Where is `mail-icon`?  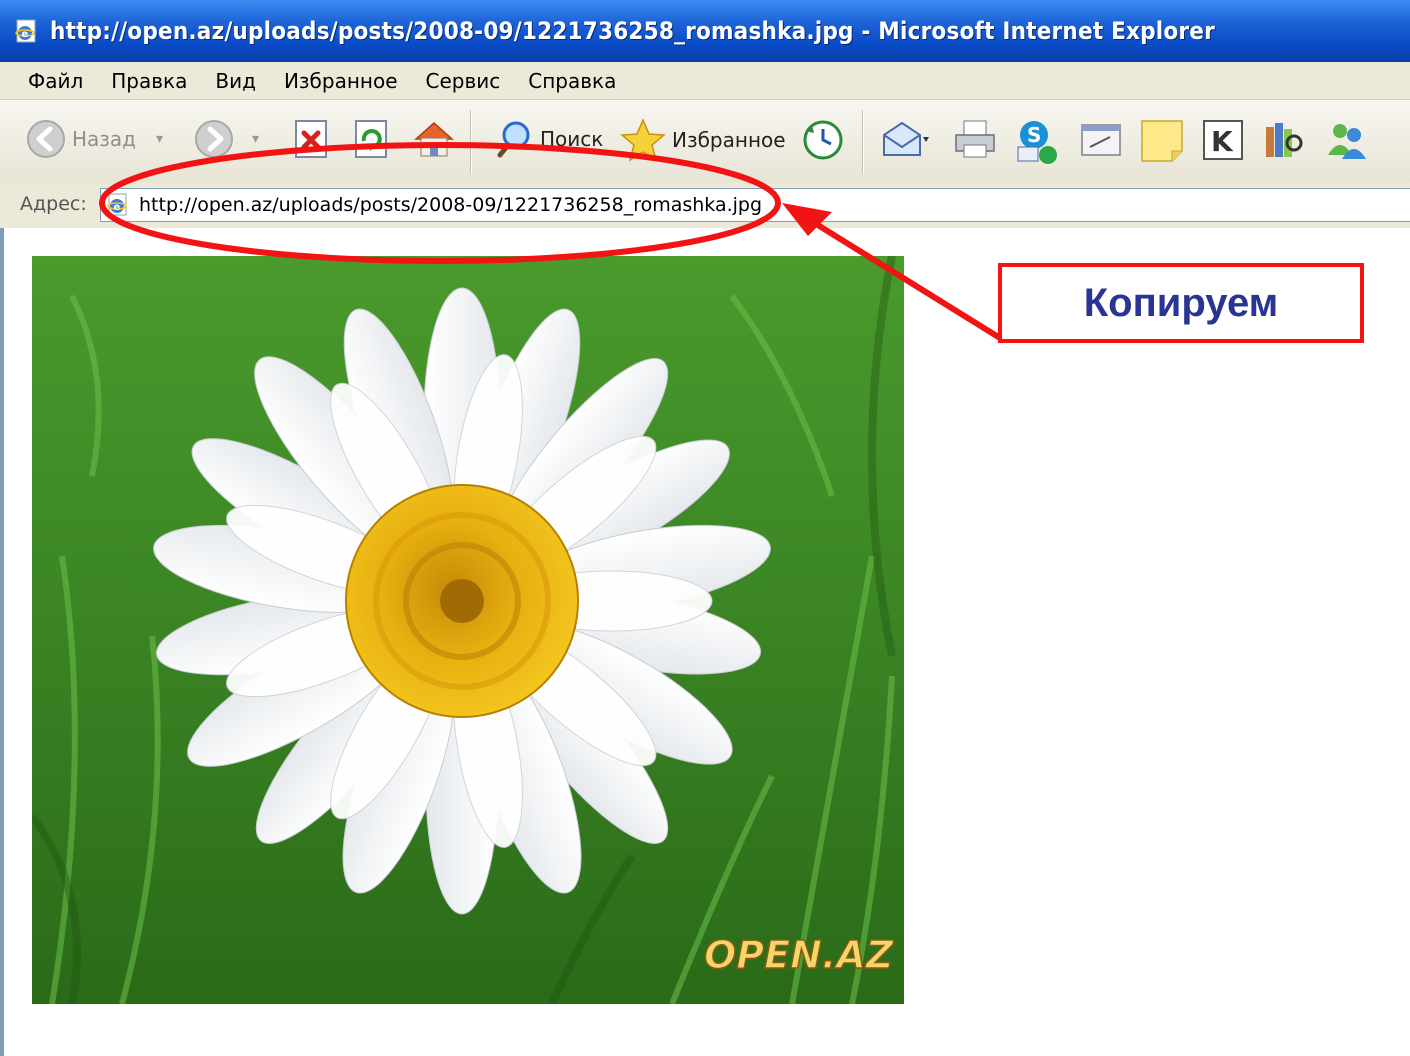
mail-icon is located at coordinates (906, 138).